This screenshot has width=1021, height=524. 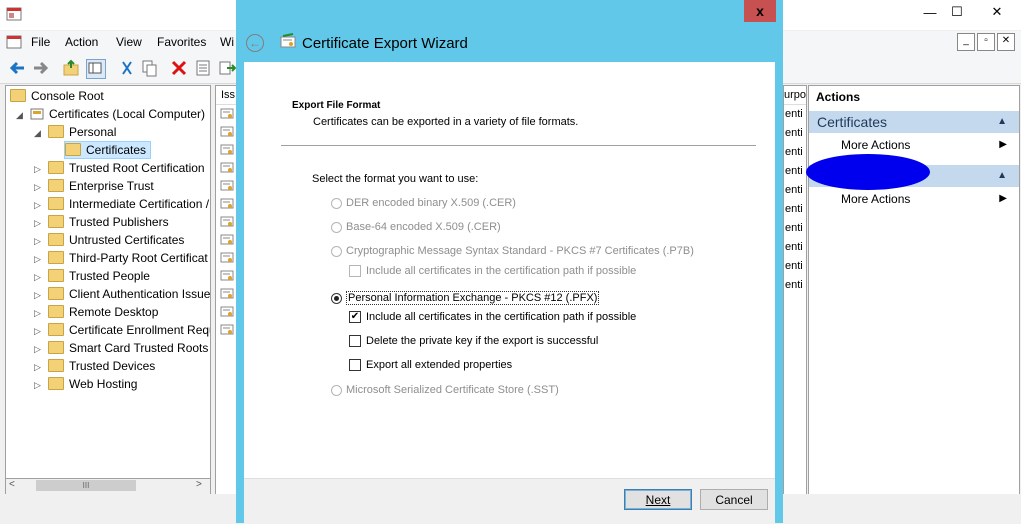 I want to click on tree-item-console-root: Console Root, so click(x=57, y=96).